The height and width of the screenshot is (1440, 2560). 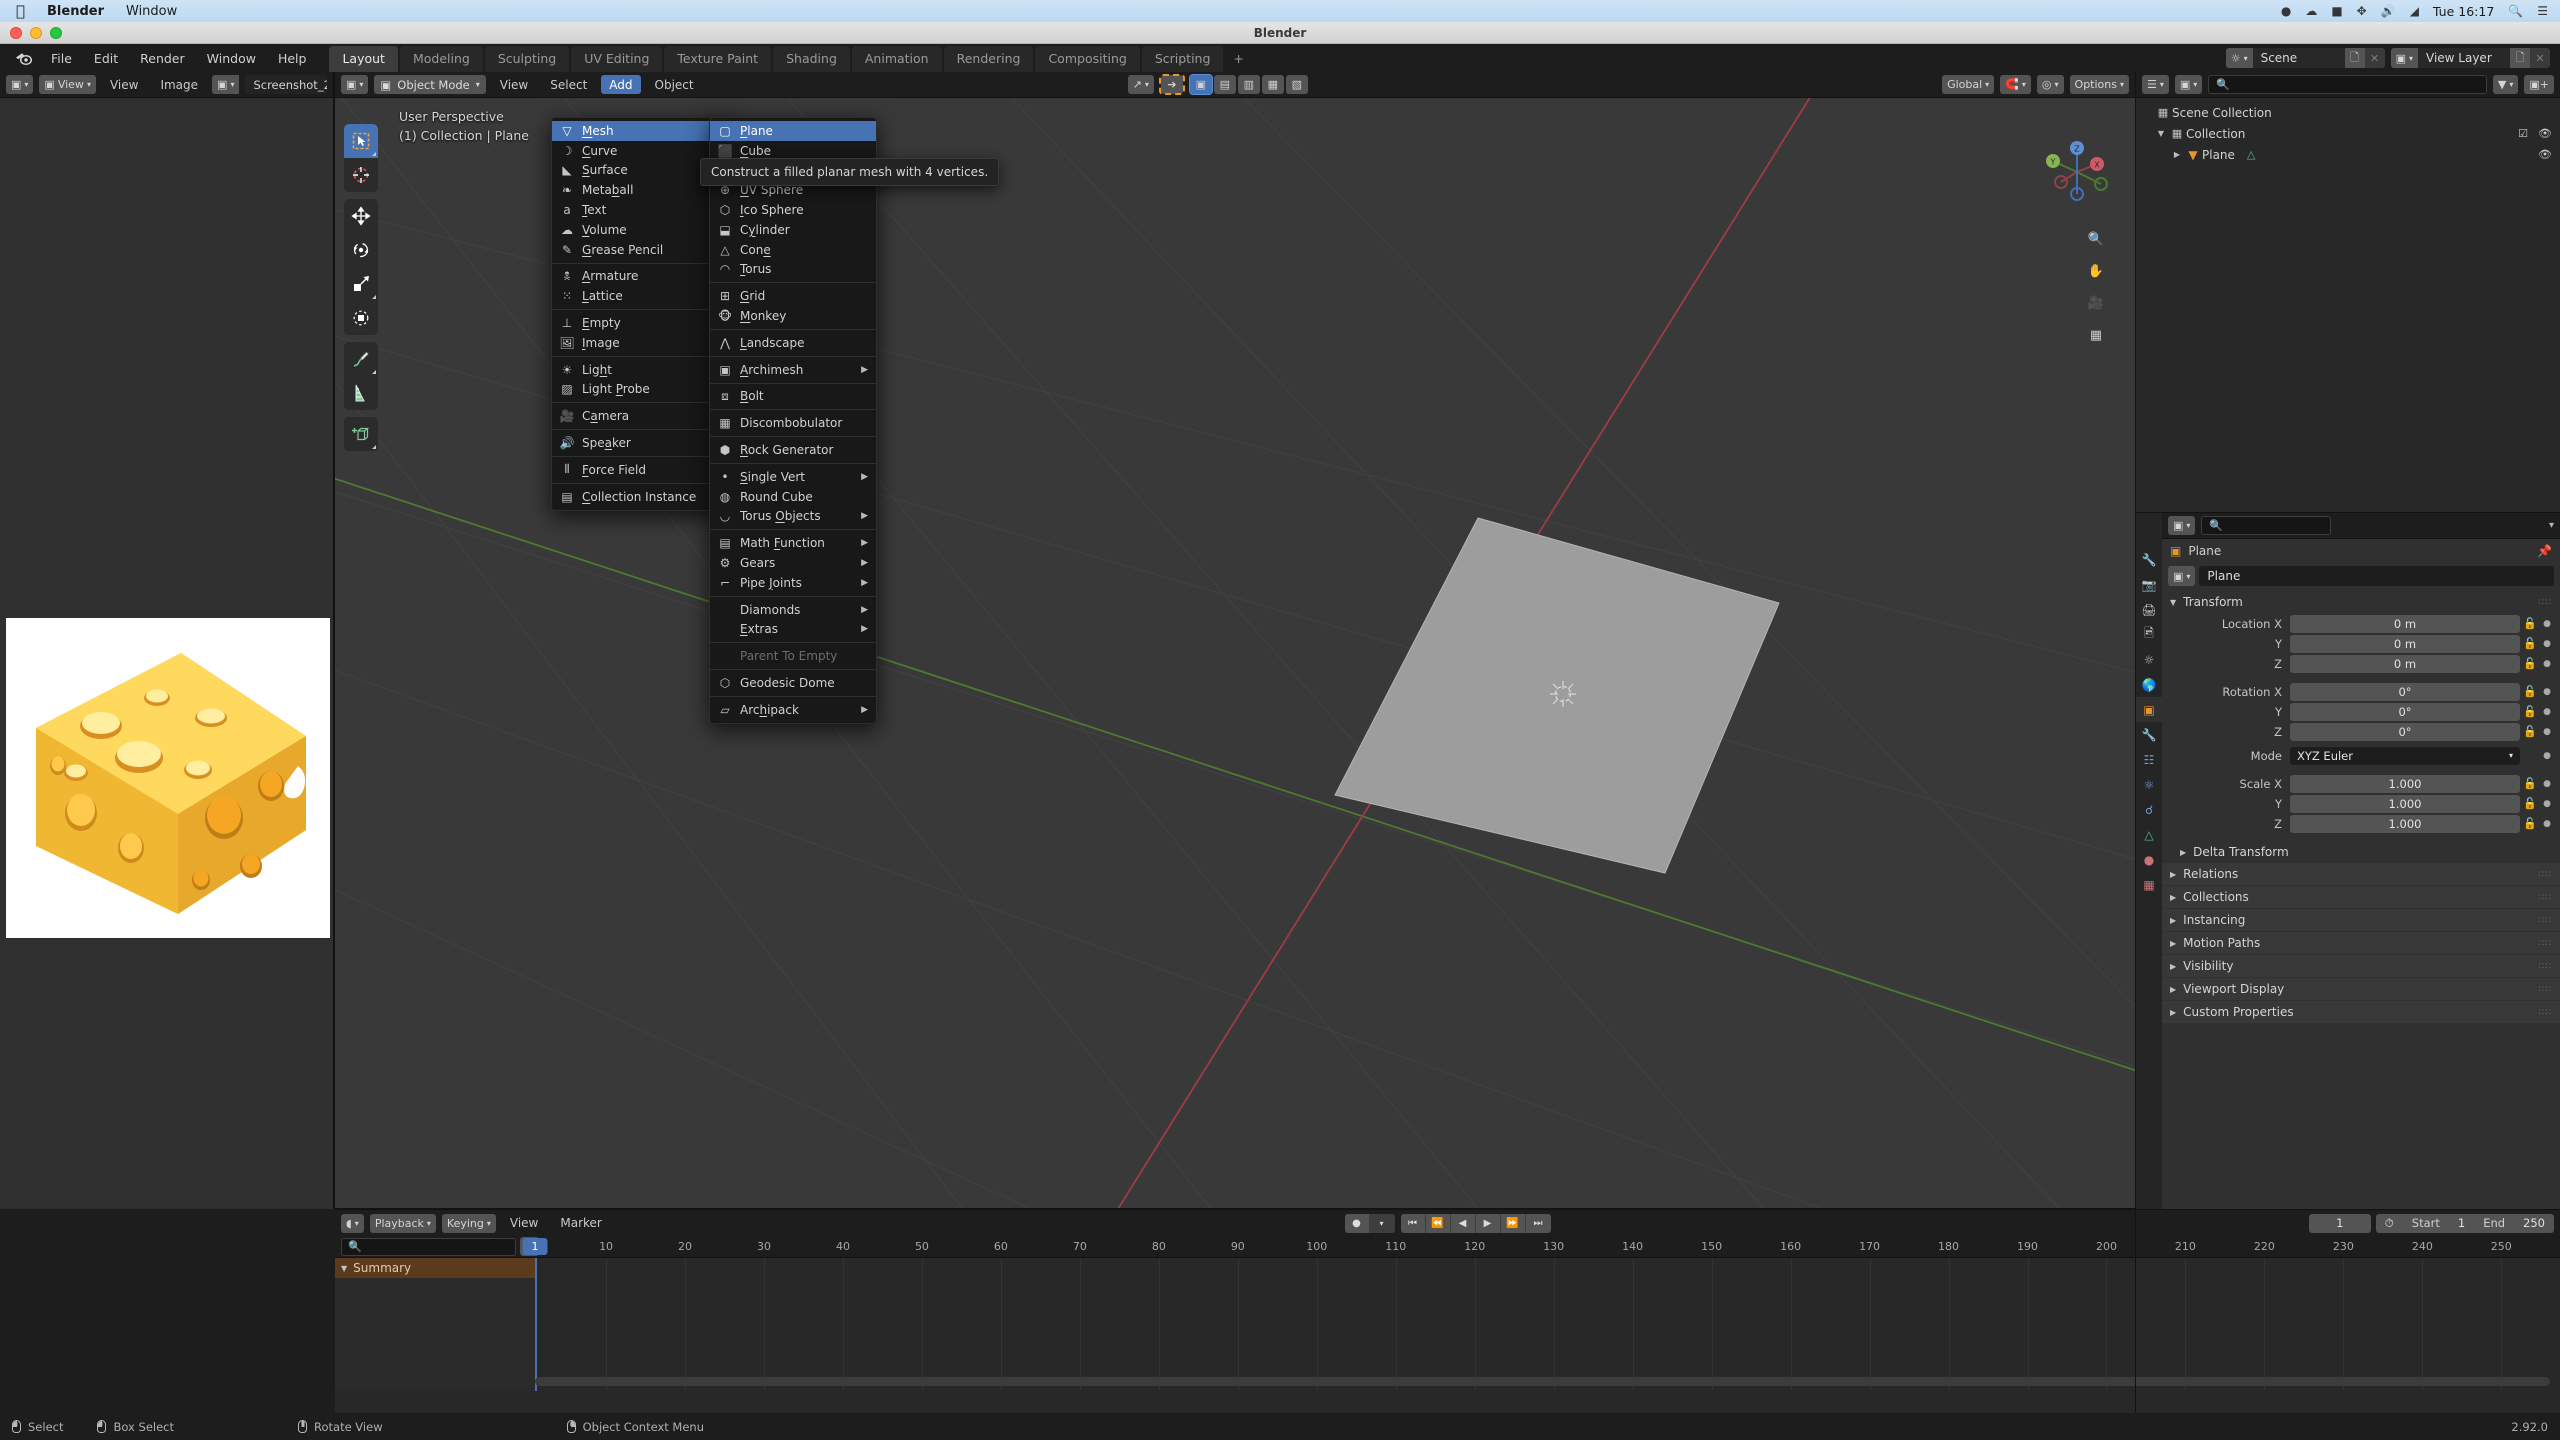 What do you see at coordinates (2542, 11) in the screenshot?
I see `control-center-icon: ☰` at bounding box center [2542, 11].